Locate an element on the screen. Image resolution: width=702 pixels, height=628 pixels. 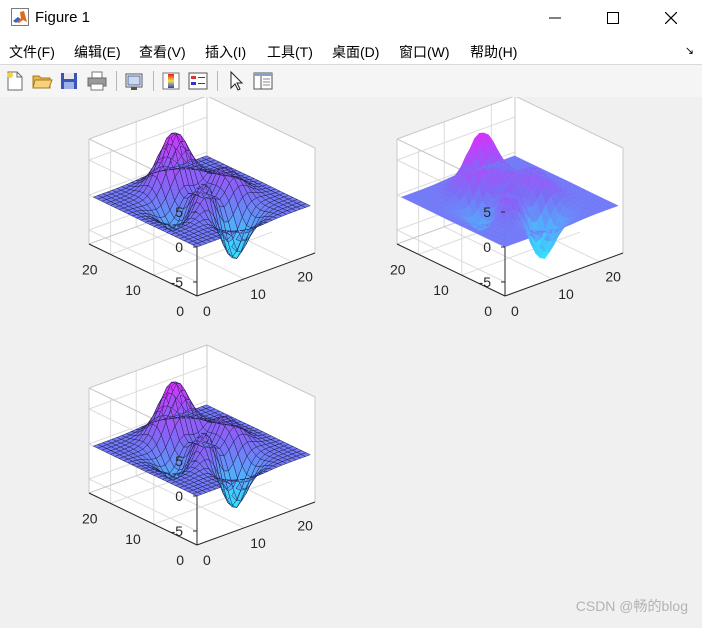
figure-toolbar is located at coordinates (351, 81).